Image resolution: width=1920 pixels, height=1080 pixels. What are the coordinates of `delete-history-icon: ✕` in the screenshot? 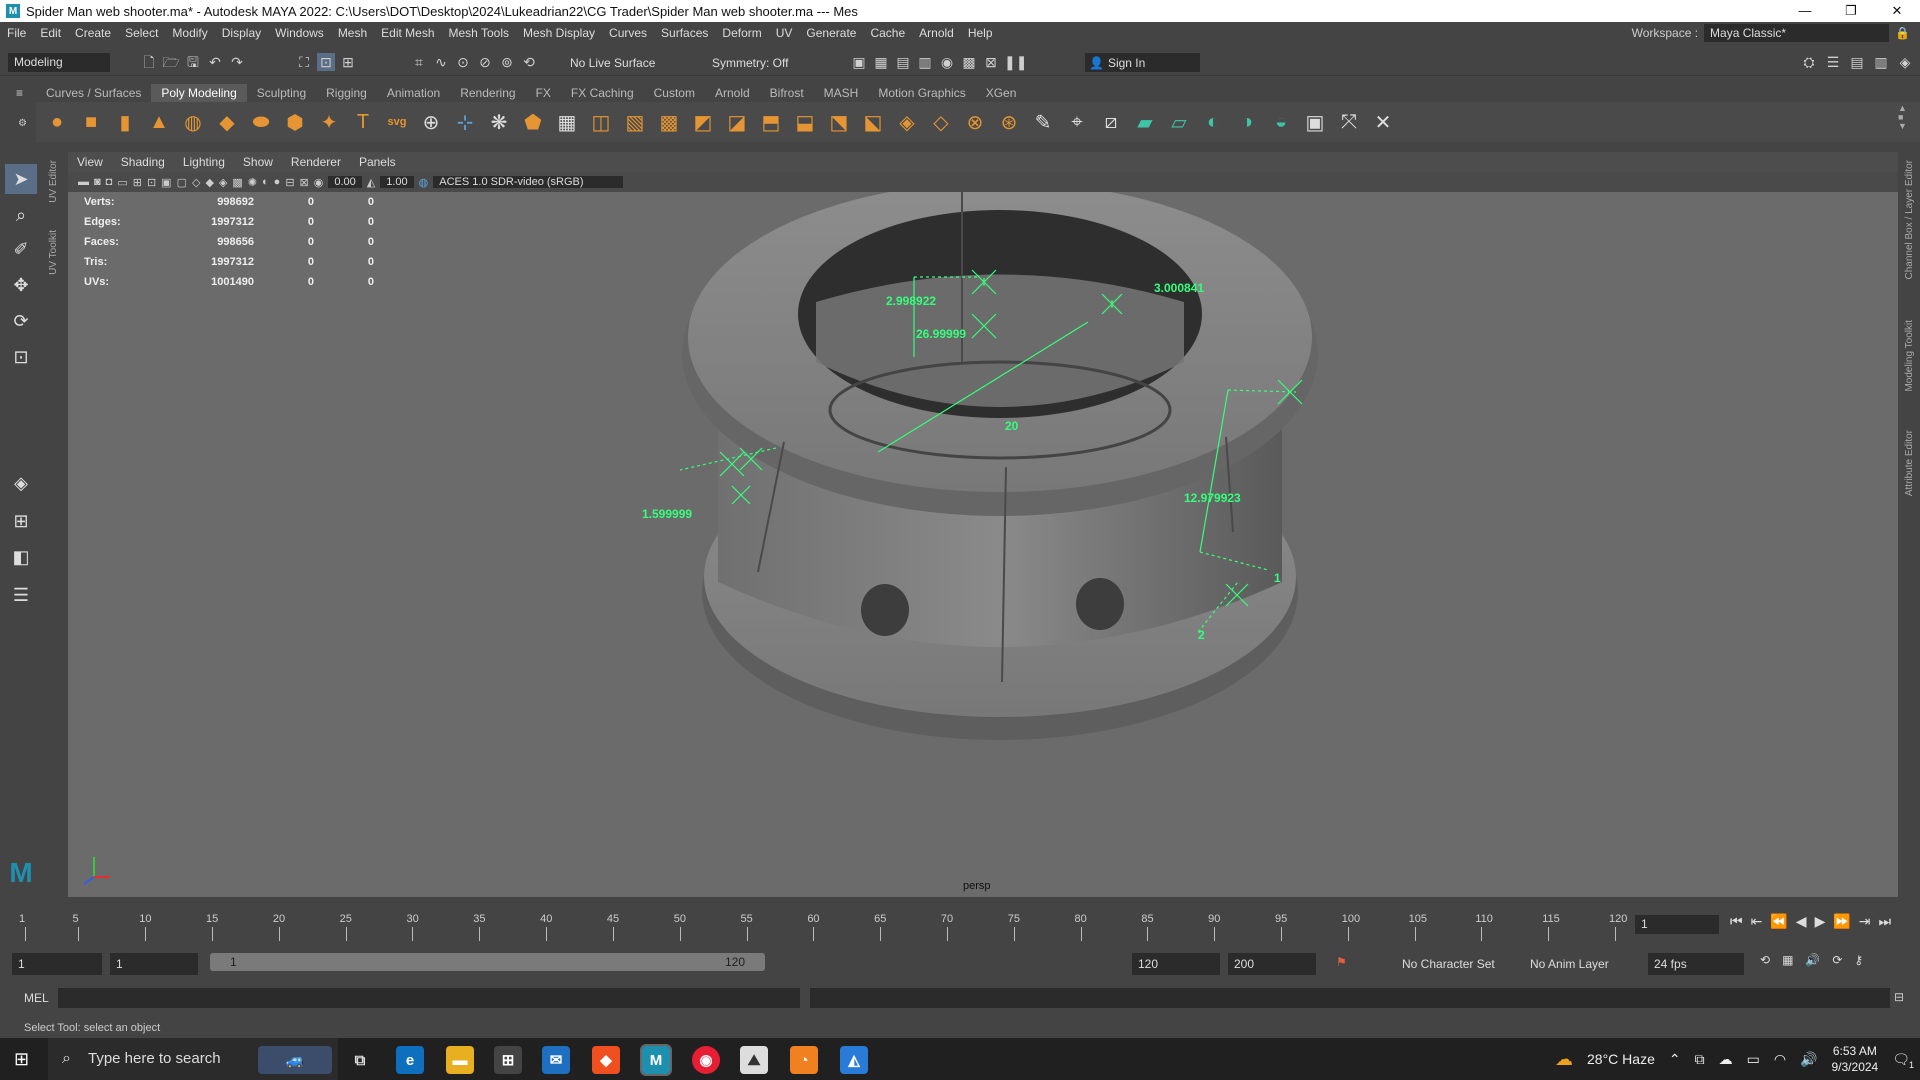 It's located at (1383, 122).